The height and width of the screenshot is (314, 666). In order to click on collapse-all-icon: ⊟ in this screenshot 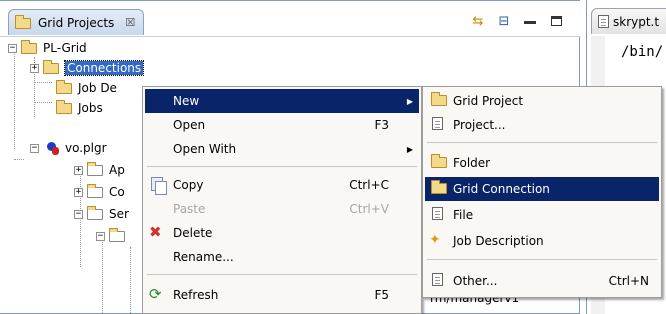, I will do `click(504, 21)`.